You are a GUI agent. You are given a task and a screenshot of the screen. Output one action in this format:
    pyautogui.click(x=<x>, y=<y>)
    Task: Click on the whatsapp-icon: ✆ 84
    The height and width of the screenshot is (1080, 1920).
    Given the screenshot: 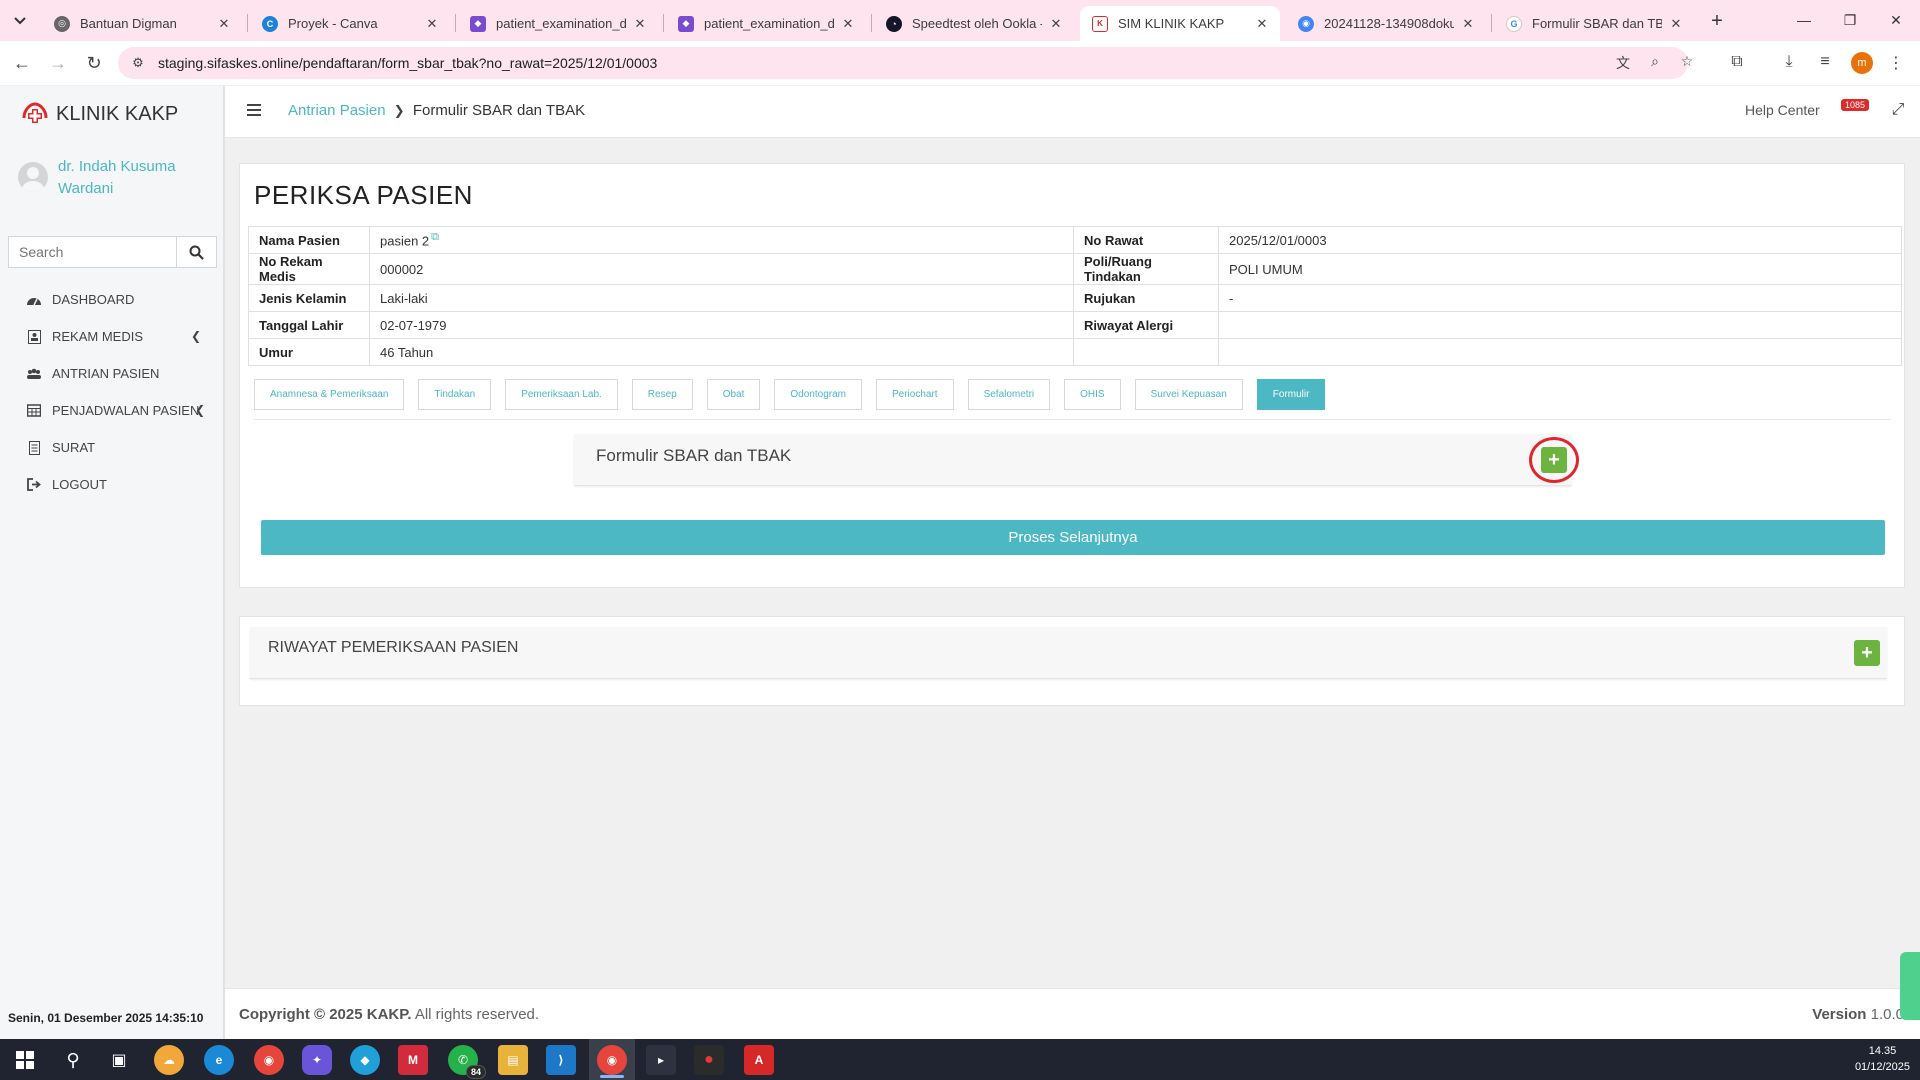 What is the action you would take?
    pyautogui.click(x=467, y=1062)
    